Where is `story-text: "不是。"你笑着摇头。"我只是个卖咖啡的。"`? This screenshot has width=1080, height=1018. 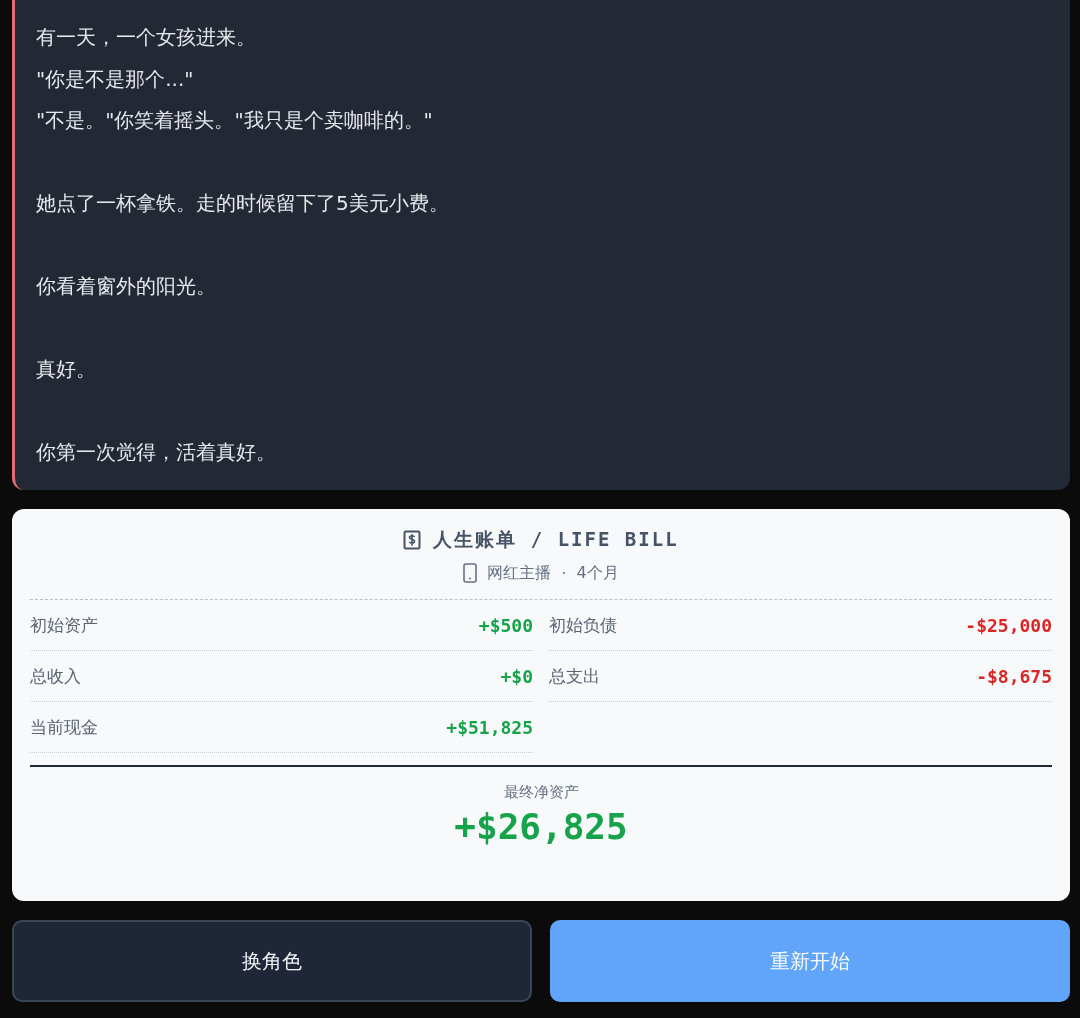
story-text: "不是。"你笑着摇头。"我只是个卖咖啡的。" is located at coordinates (235, 120).